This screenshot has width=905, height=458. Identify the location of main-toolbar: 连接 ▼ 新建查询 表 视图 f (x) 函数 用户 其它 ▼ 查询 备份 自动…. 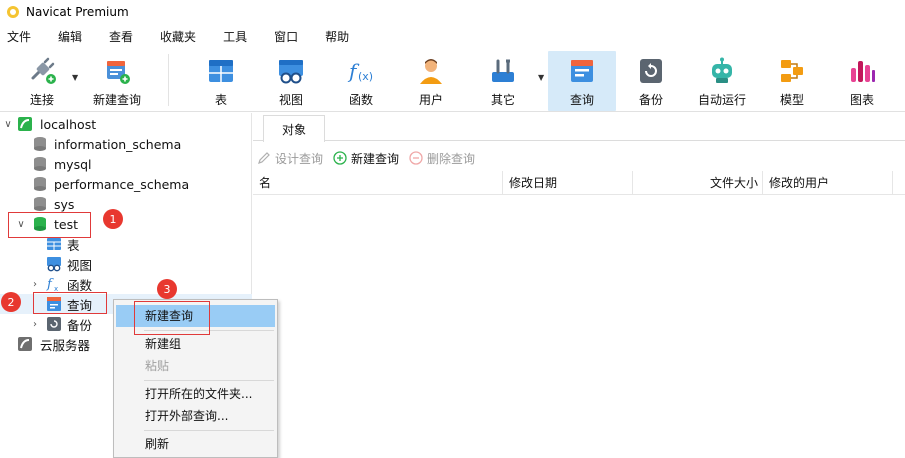
(452, 80).